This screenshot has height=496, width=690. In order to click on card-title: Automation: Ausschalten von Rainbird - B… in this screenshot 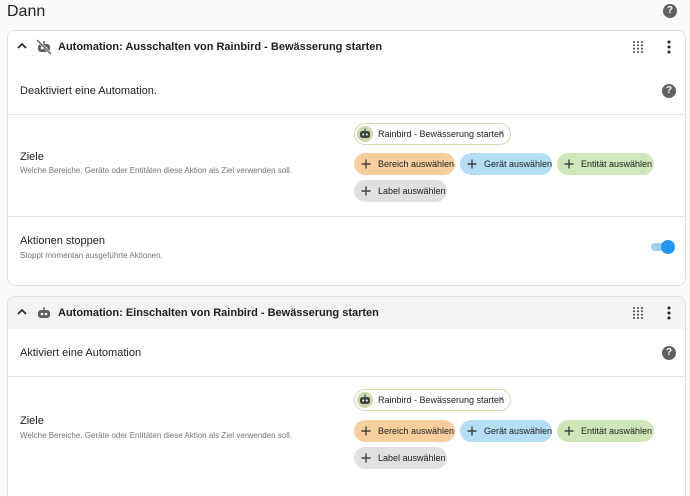, I will do `click(220, 47)`.